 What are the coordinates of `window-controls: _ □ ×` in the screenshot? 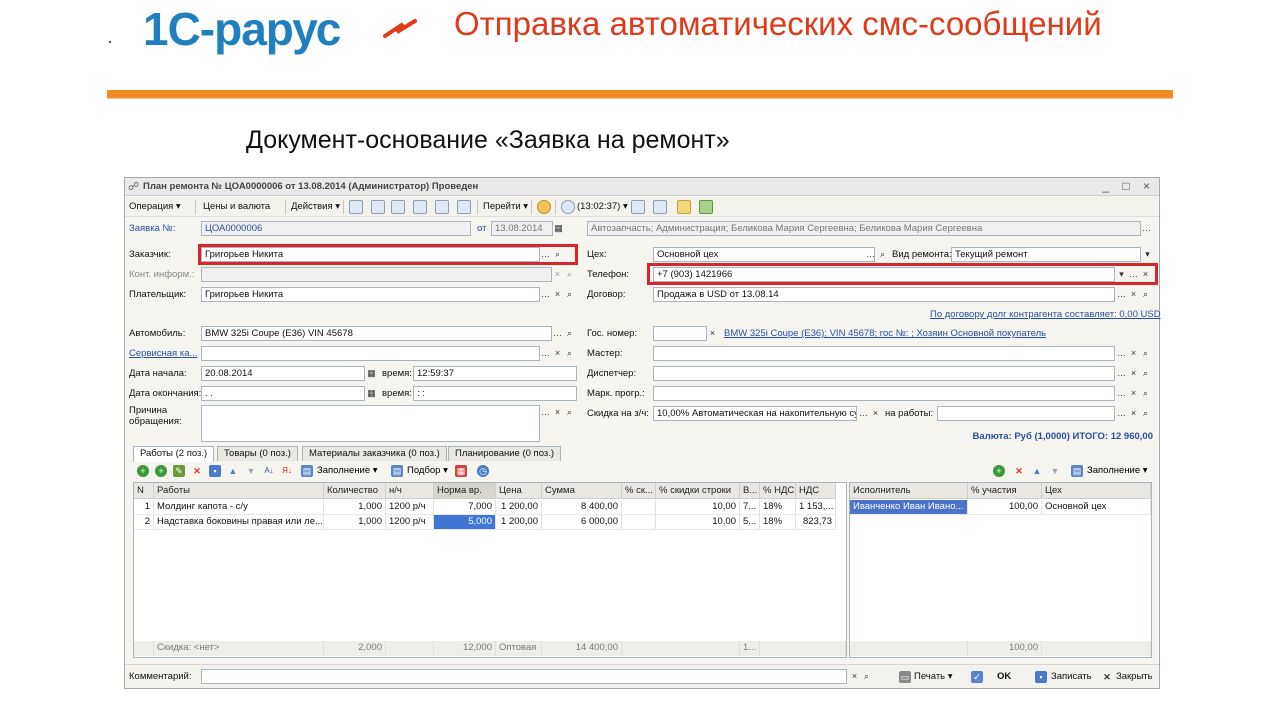 It's located at (1128, 186).